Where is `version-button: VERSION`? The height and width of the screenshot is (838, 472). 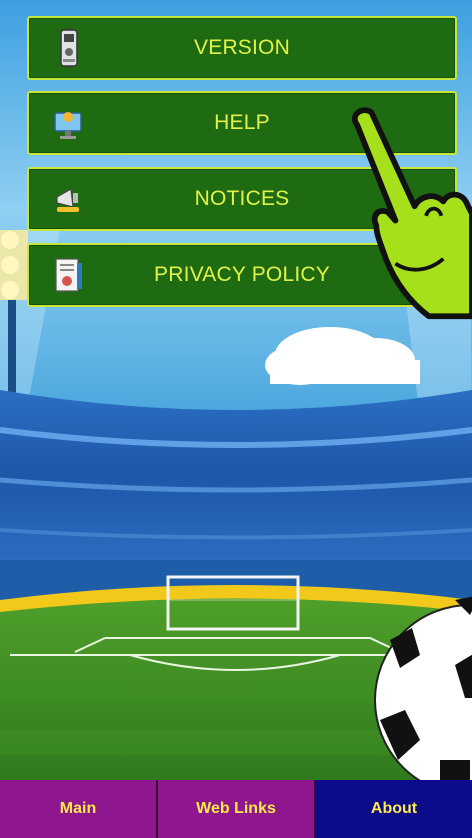 version-button: VERSION is located at coordinates (242, 48).